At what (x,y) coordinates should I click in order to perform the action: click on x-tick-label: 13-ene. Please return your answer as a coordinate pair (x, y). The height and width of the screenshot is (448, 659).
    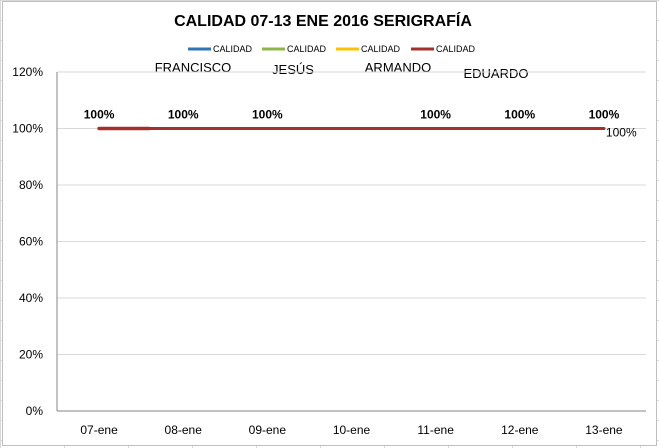
    Looking at the image, I should click on (604, 430).